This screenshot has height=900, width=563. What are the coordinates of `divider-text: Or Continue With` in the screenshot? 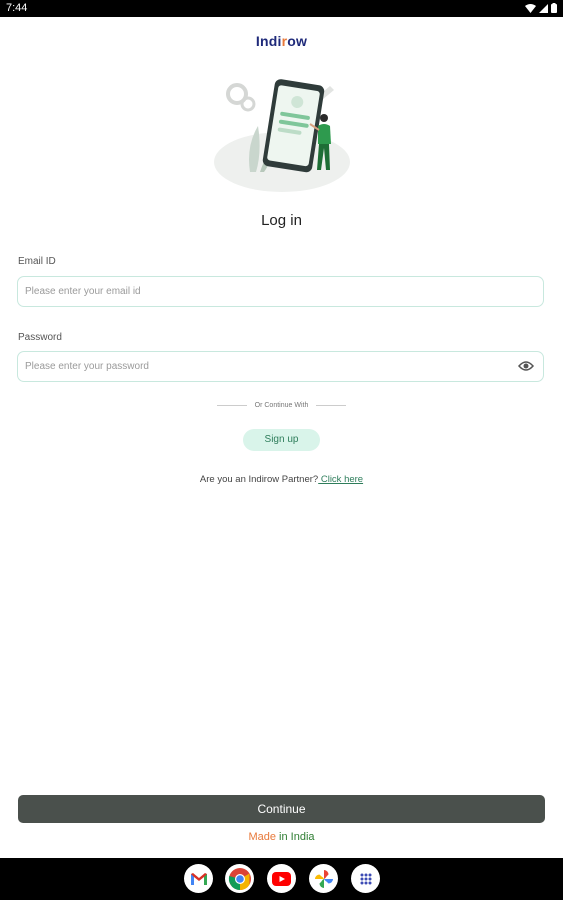 It's located at (281, 405).